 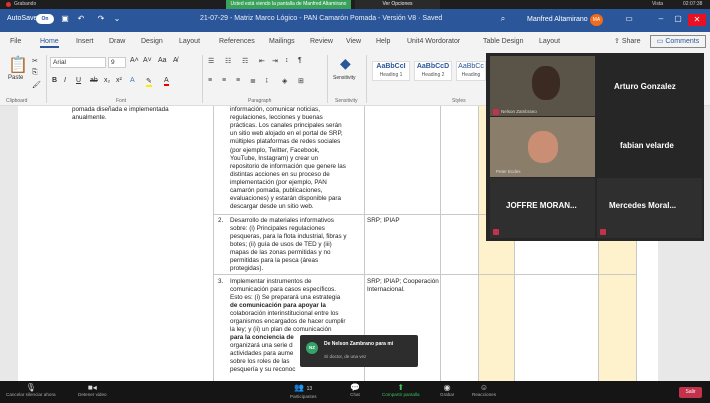 I want to click on share-screen-icon: ⬆, so click(x=401, y=387).